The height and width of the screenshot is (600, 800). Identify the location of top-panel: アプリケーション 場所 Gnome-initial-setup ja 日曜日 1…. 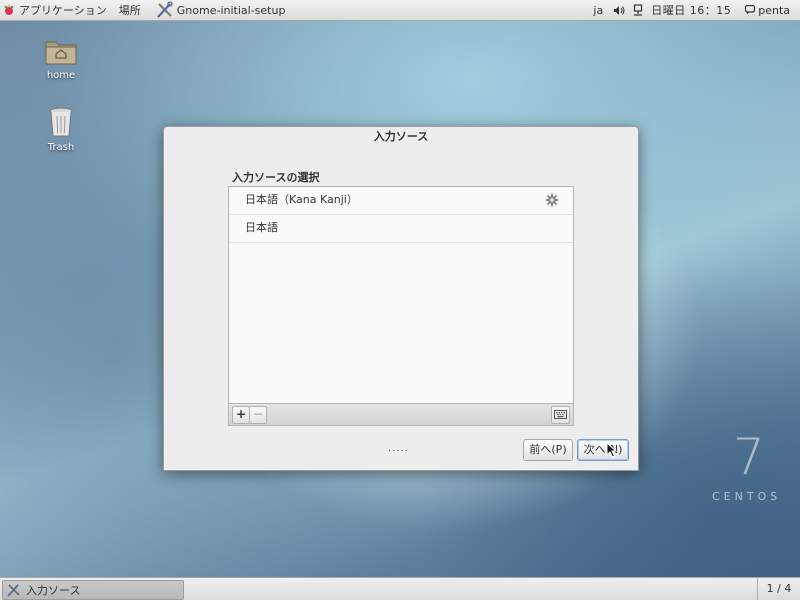
(400, 10).